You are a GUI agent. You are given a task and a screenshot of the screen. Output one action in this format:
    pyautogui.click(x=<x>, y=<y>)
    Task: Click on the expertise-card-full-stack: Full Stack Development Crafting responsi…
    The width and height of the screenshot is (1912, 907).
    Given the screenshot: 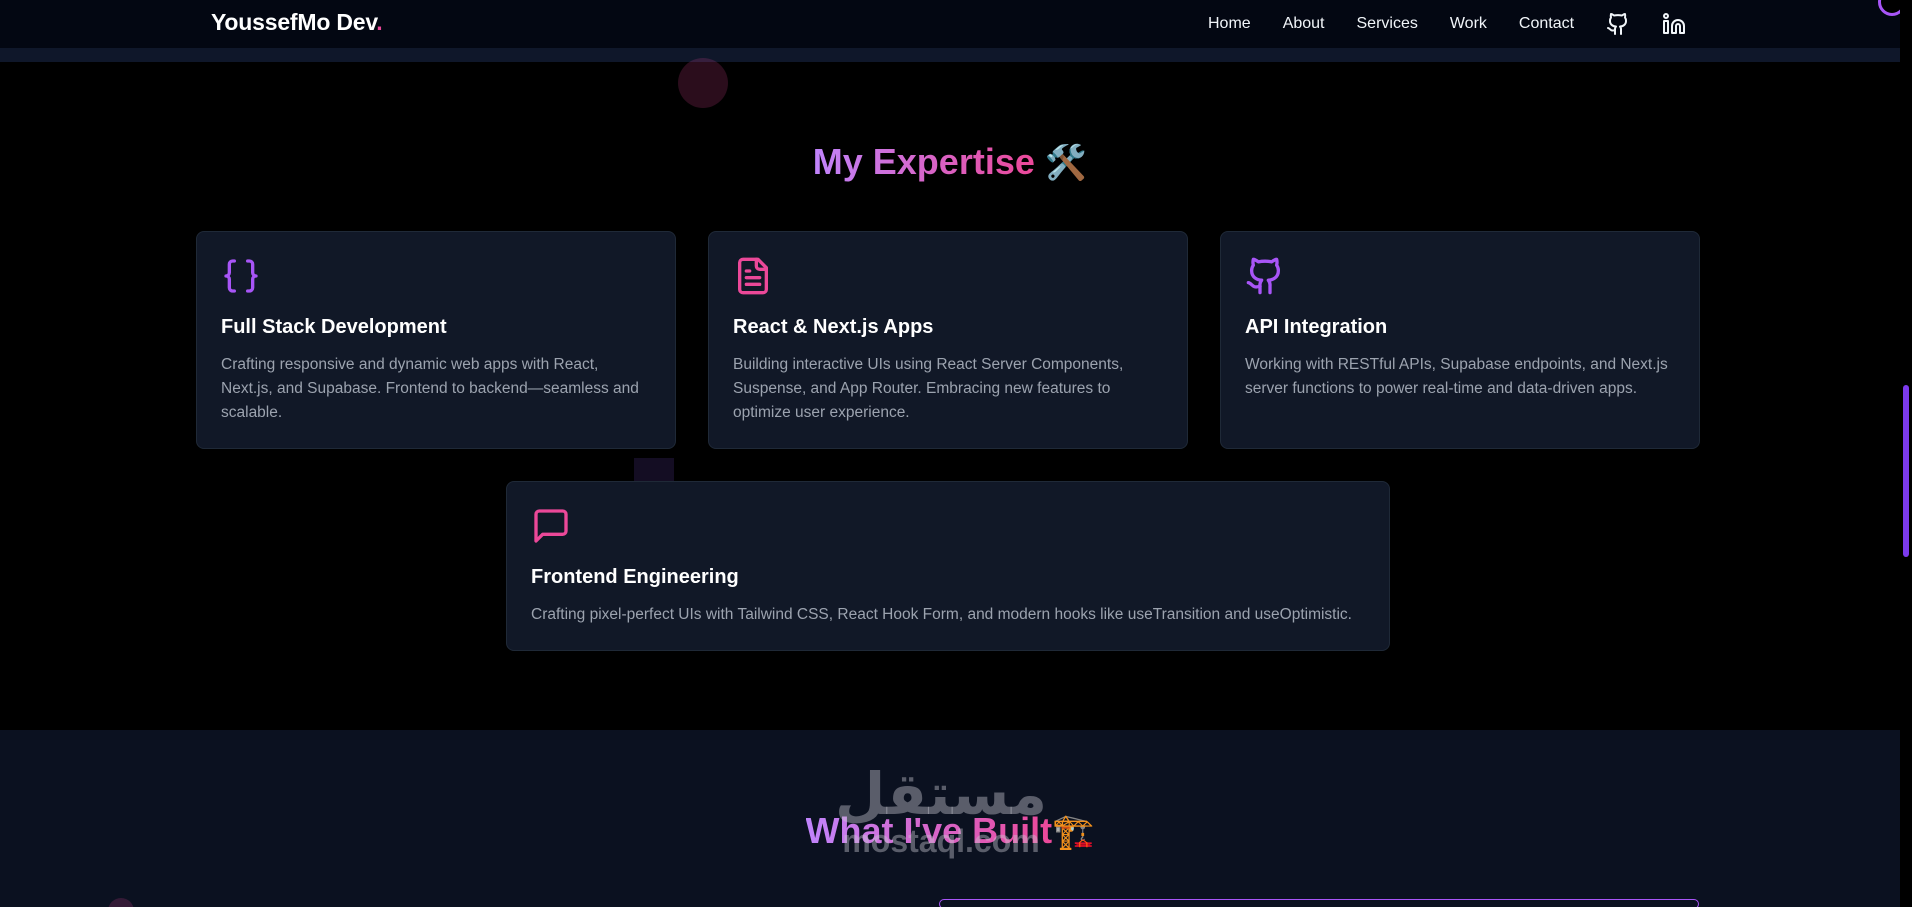 What is the action you would take?
    pyautogui.click(x=436, y=340)
    